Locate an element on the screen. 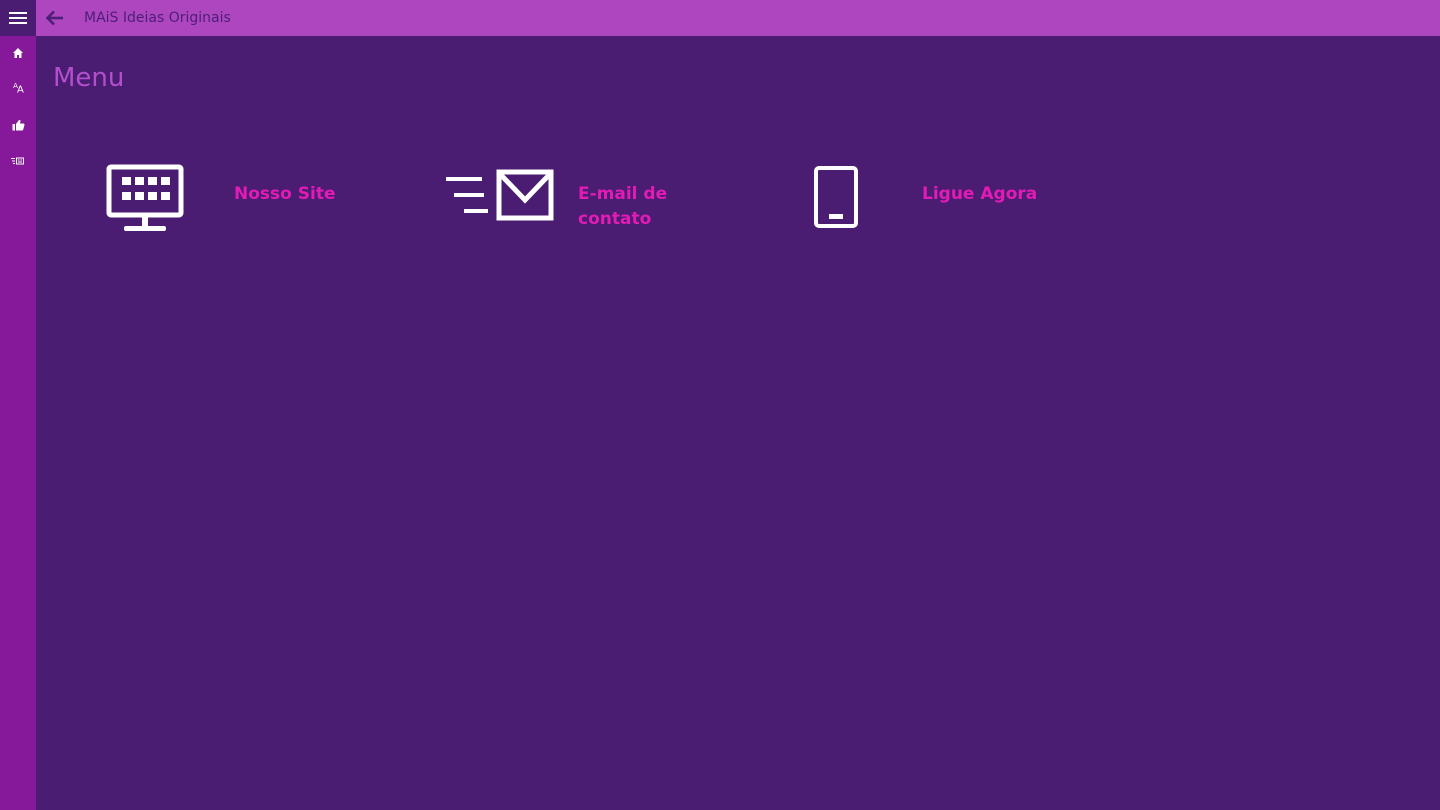 Image resolution: width=1440 pixels, height=810 pixels. news-icon is located at coordinates (17, 161).